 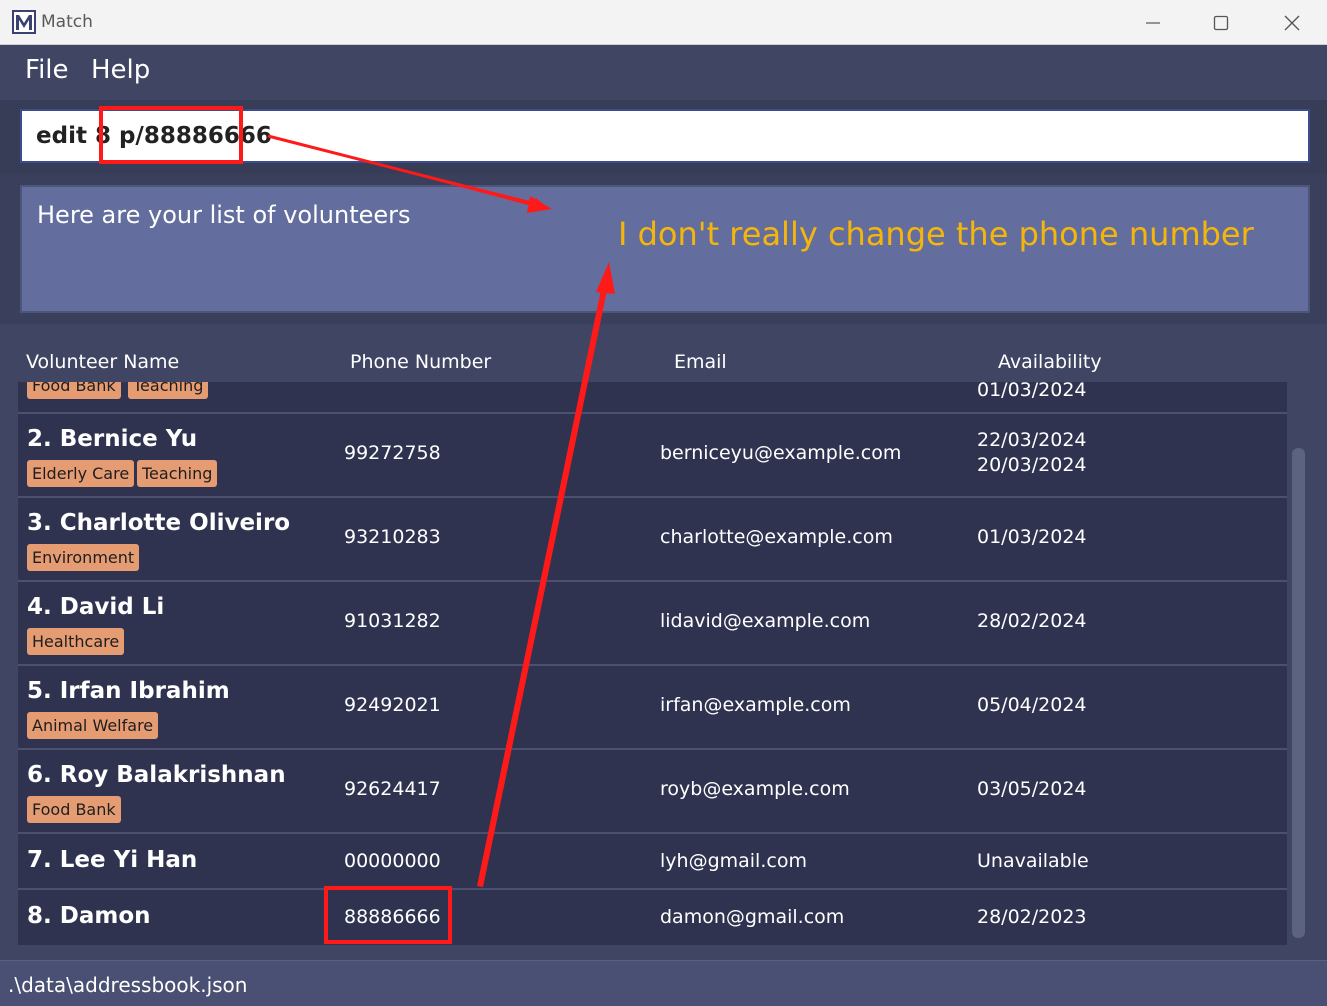 I want to click on window-title: Match, so click(x=67, y=22).